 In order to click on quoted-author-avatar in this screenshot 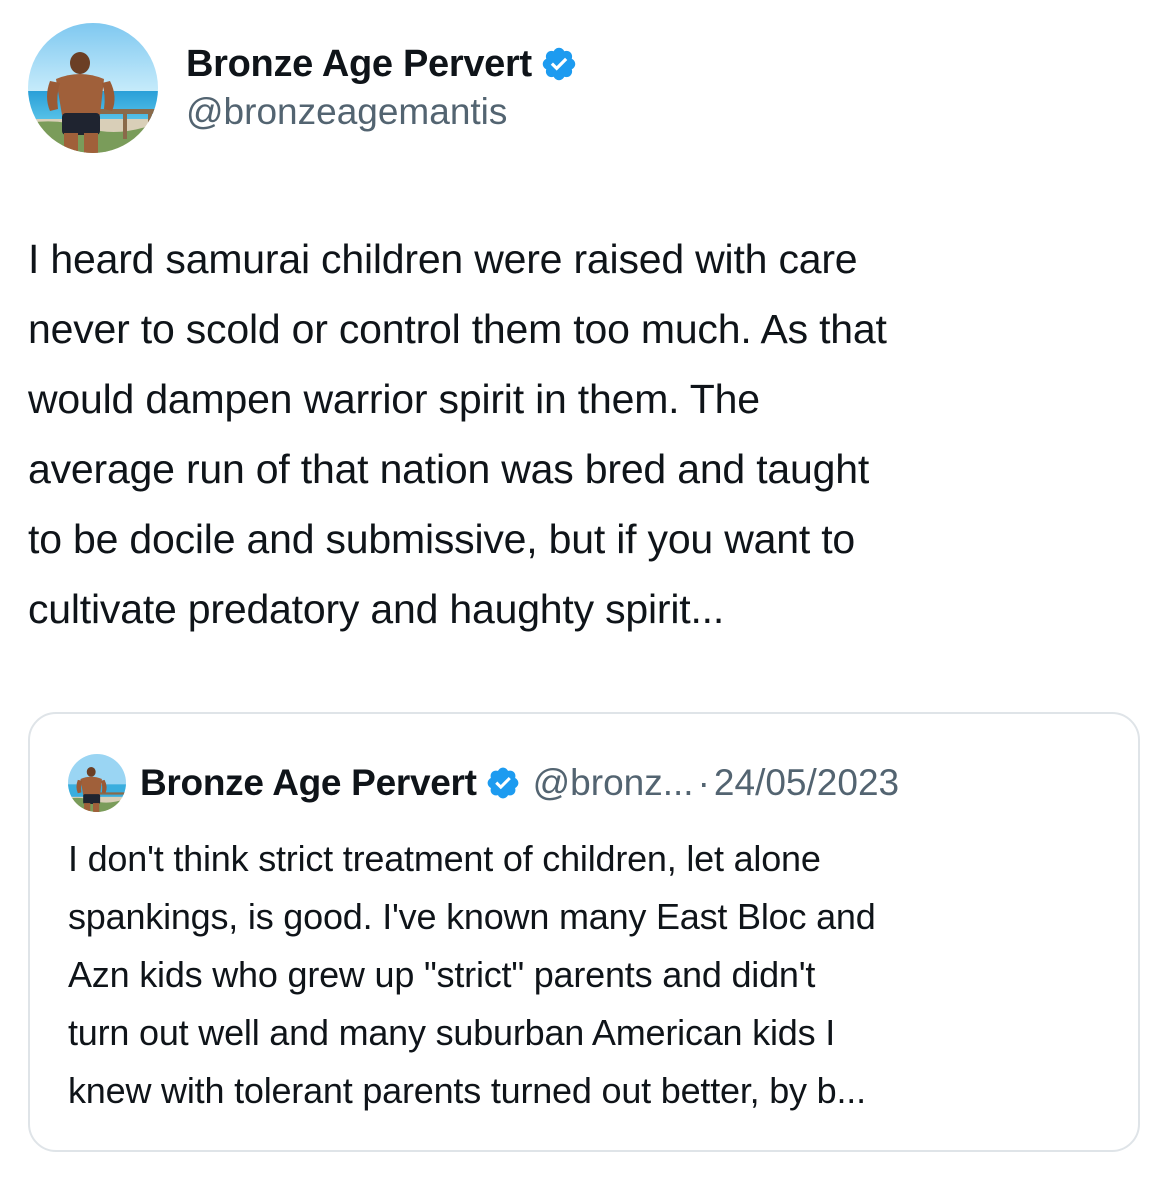, I will do `click(97, 783)`.